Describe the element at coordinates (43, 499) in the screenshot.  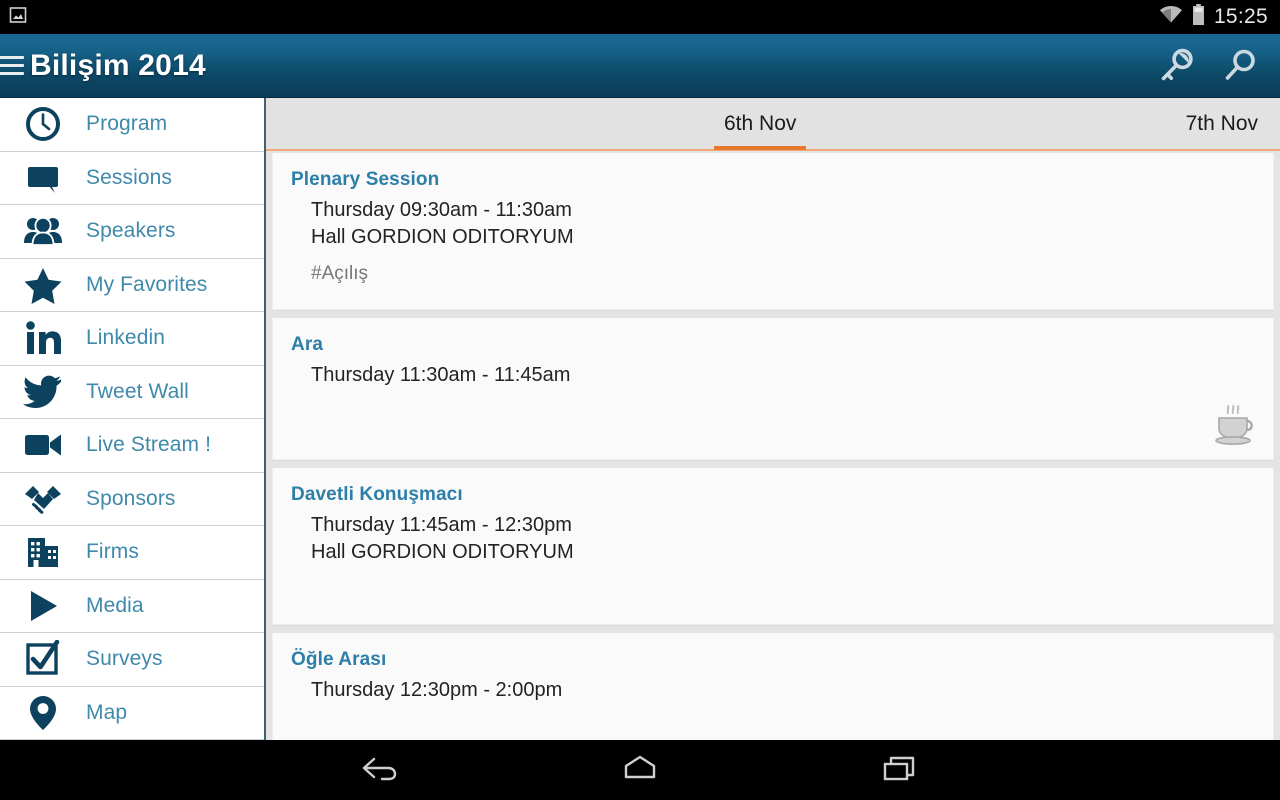
I see `handshake-icon` at that location.